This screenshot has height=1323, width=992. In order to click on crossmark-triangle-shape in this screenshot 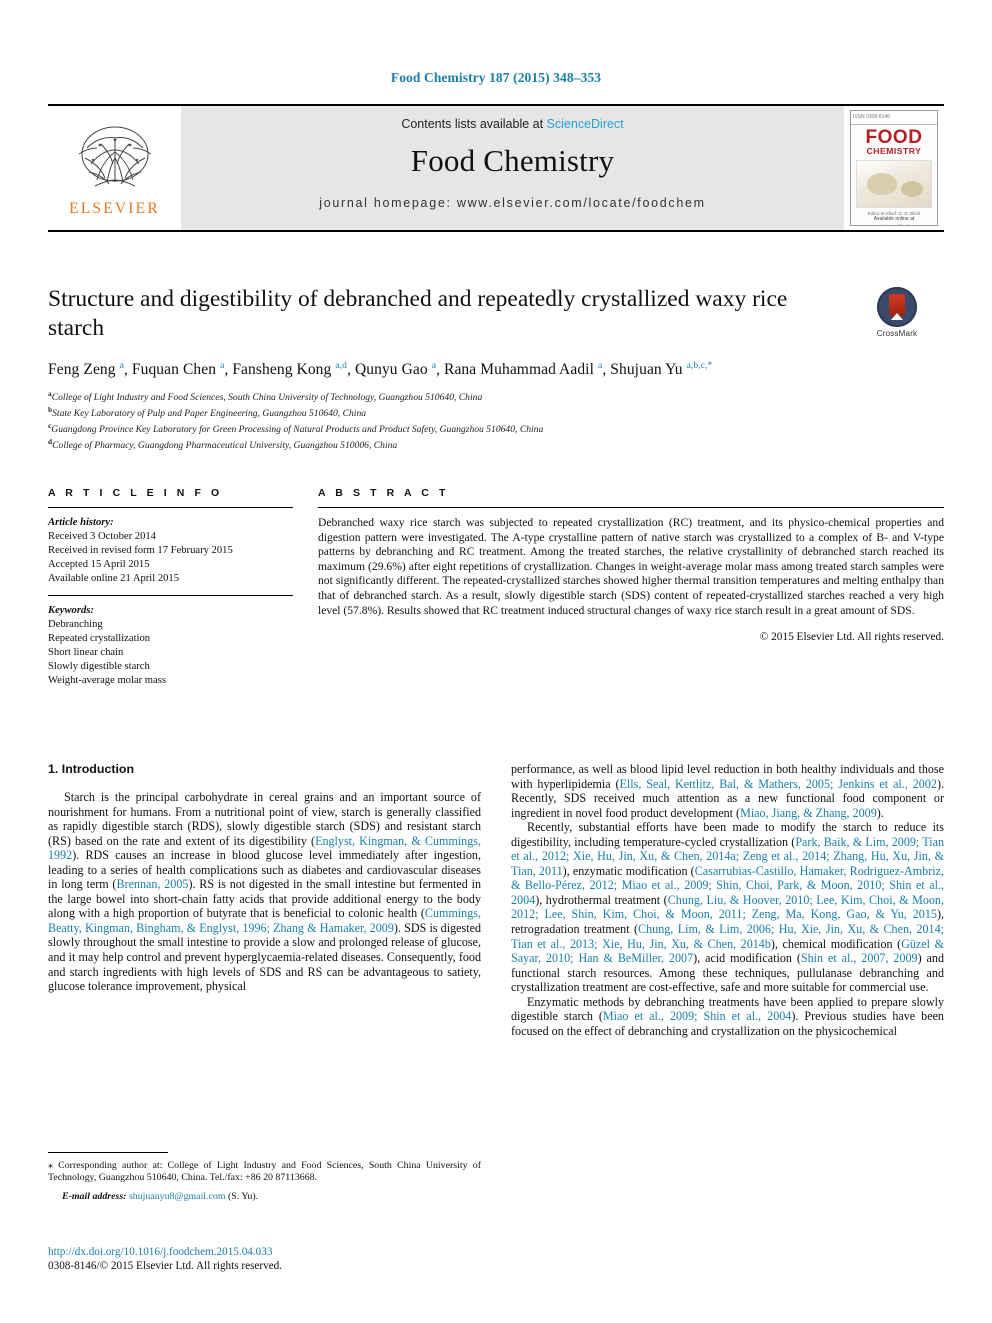, I will do `click(897, 316)`.